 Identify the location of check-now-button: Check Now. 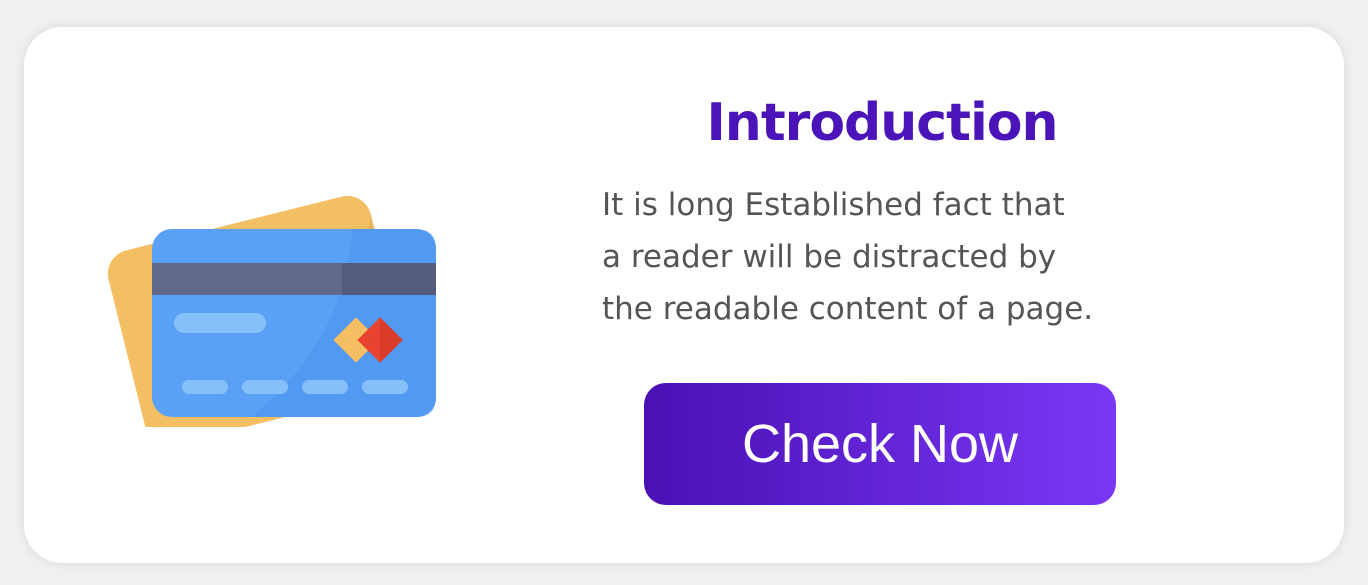
(880, 444).